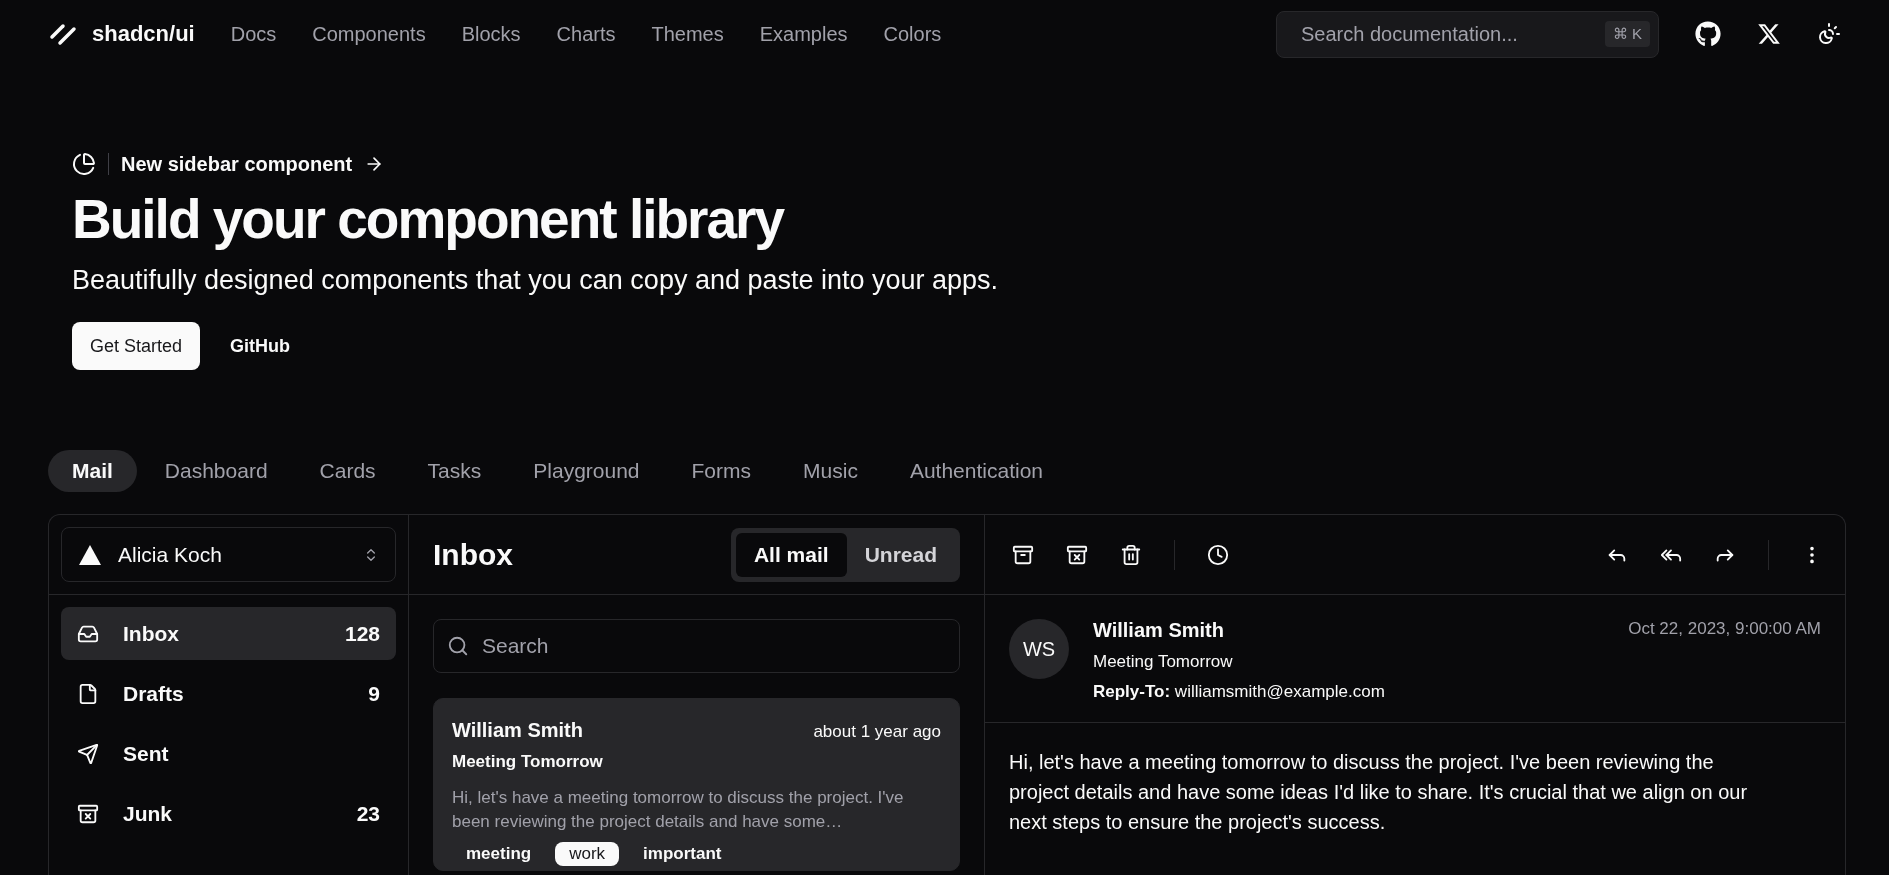  What do you see at coordinates (586, 34) in the screenshot?
I see `nav-link: Charts` at bounding box center [586, 34].